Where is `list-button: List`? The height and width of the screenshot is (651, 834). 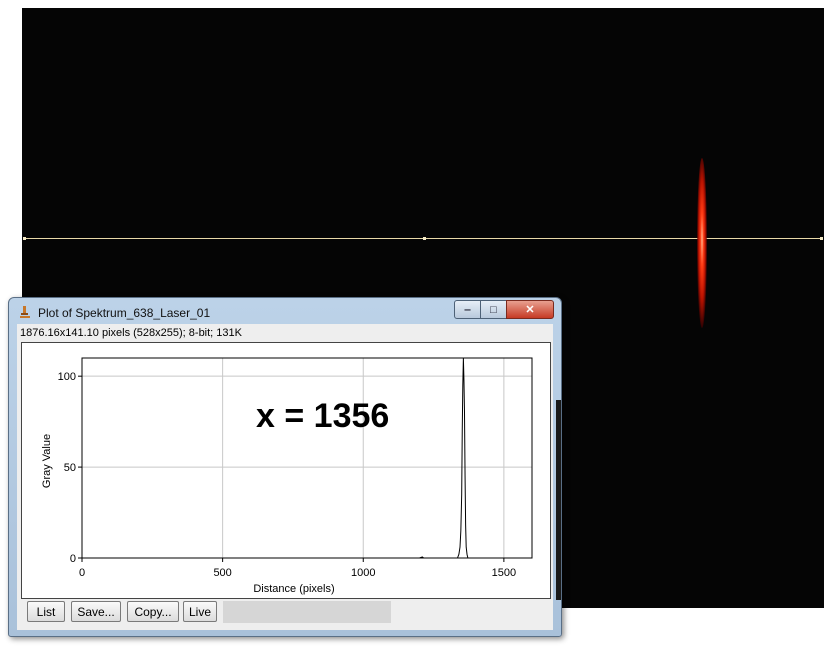
list-button: List is located at coordinates (46, 611).